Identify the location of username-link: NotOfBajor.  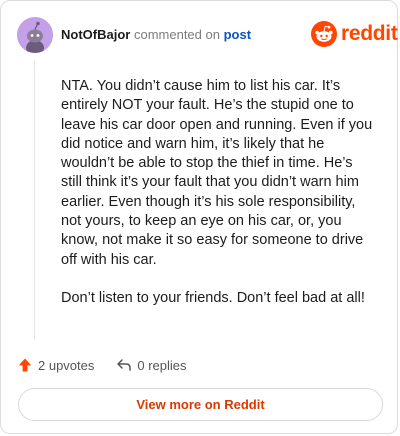
(95, 34).